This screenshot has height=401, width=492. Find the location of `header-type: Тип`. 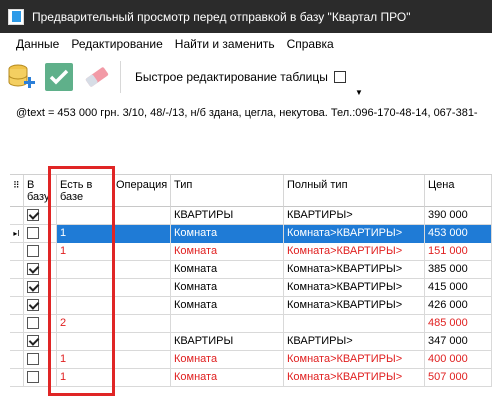

header-type: Тип is located at coordinates (227, 191).